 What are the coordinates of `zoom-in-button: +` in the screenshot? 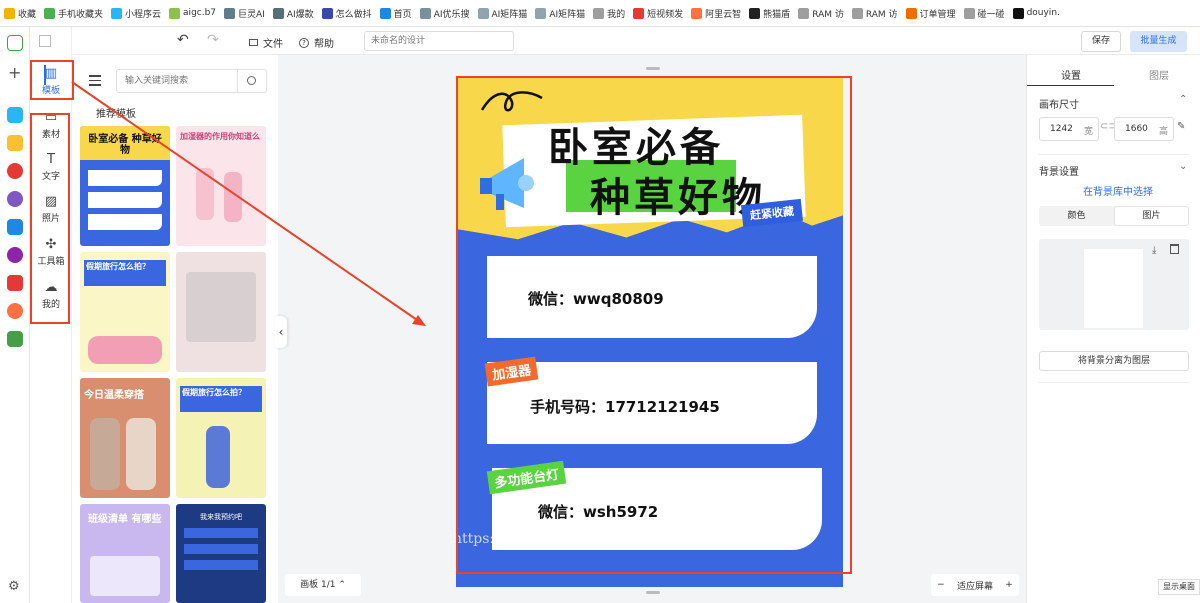 It's located at (1009, 585).